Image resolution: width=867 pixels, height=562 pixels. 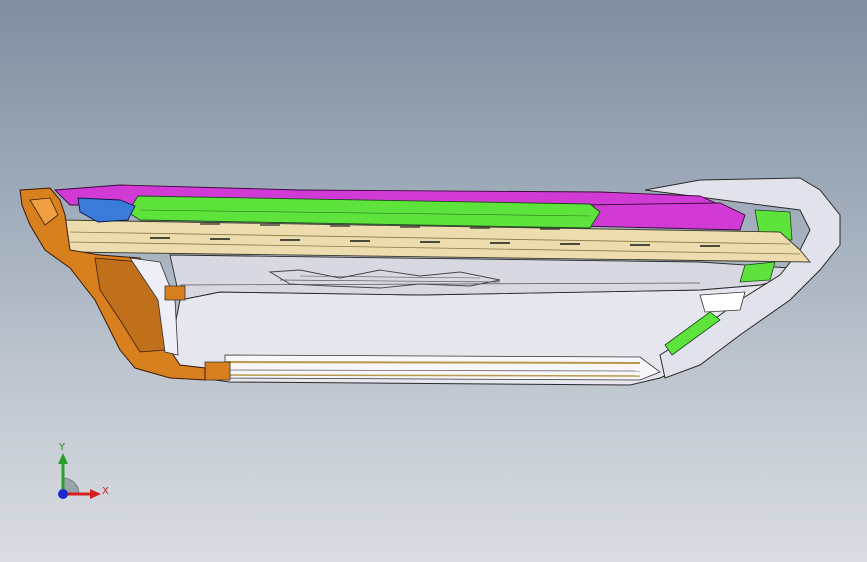 What do you see at coordinates (79, 476) in the screenshot?
I see `coordinate-triad-icon` at bounding box center [79, 476].